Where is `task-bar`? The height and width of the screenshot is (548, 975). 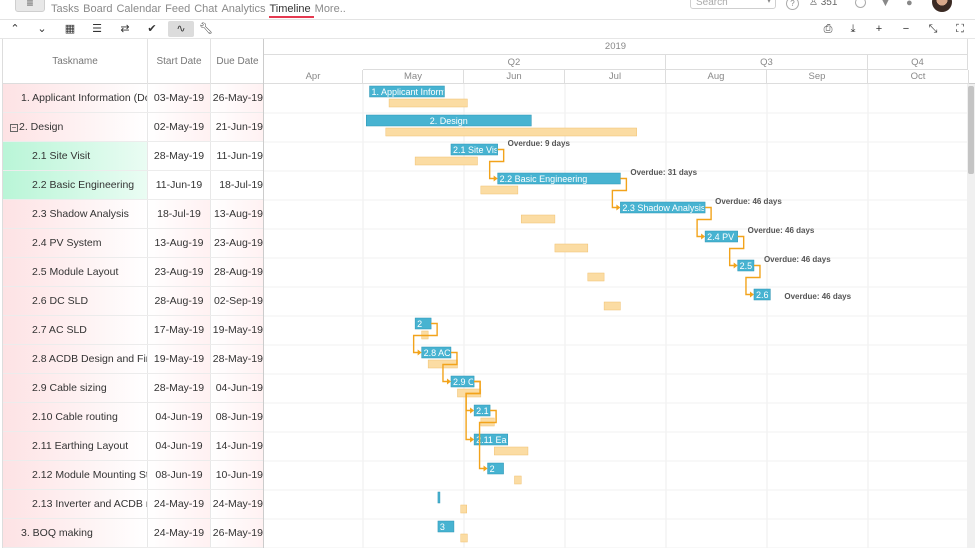 task-bar is located at coordinates (439, 497).